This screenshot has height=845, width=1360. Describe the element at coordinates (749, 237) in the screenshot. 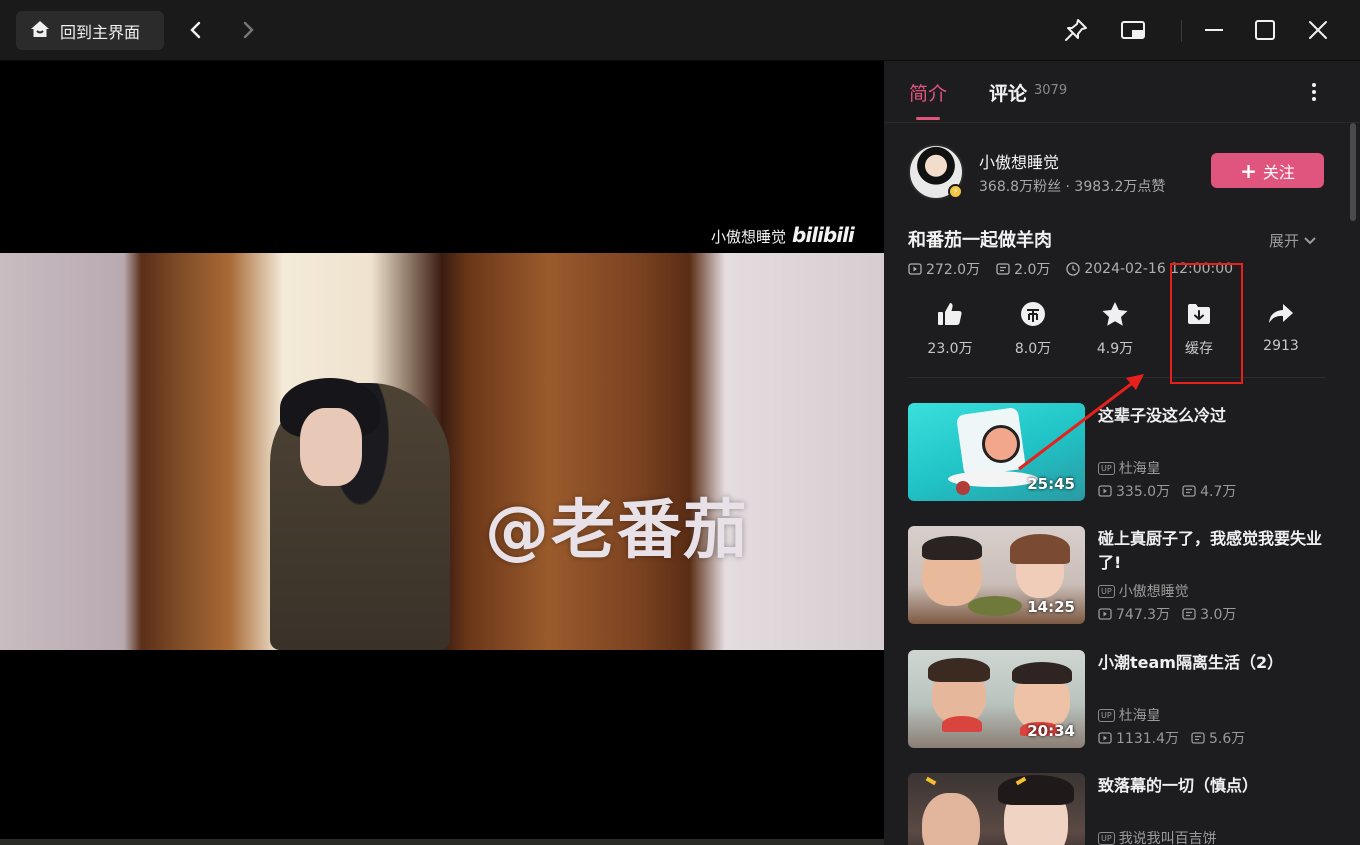

I see `watermark-uploader-name: 小傲想睡觉` at that location.